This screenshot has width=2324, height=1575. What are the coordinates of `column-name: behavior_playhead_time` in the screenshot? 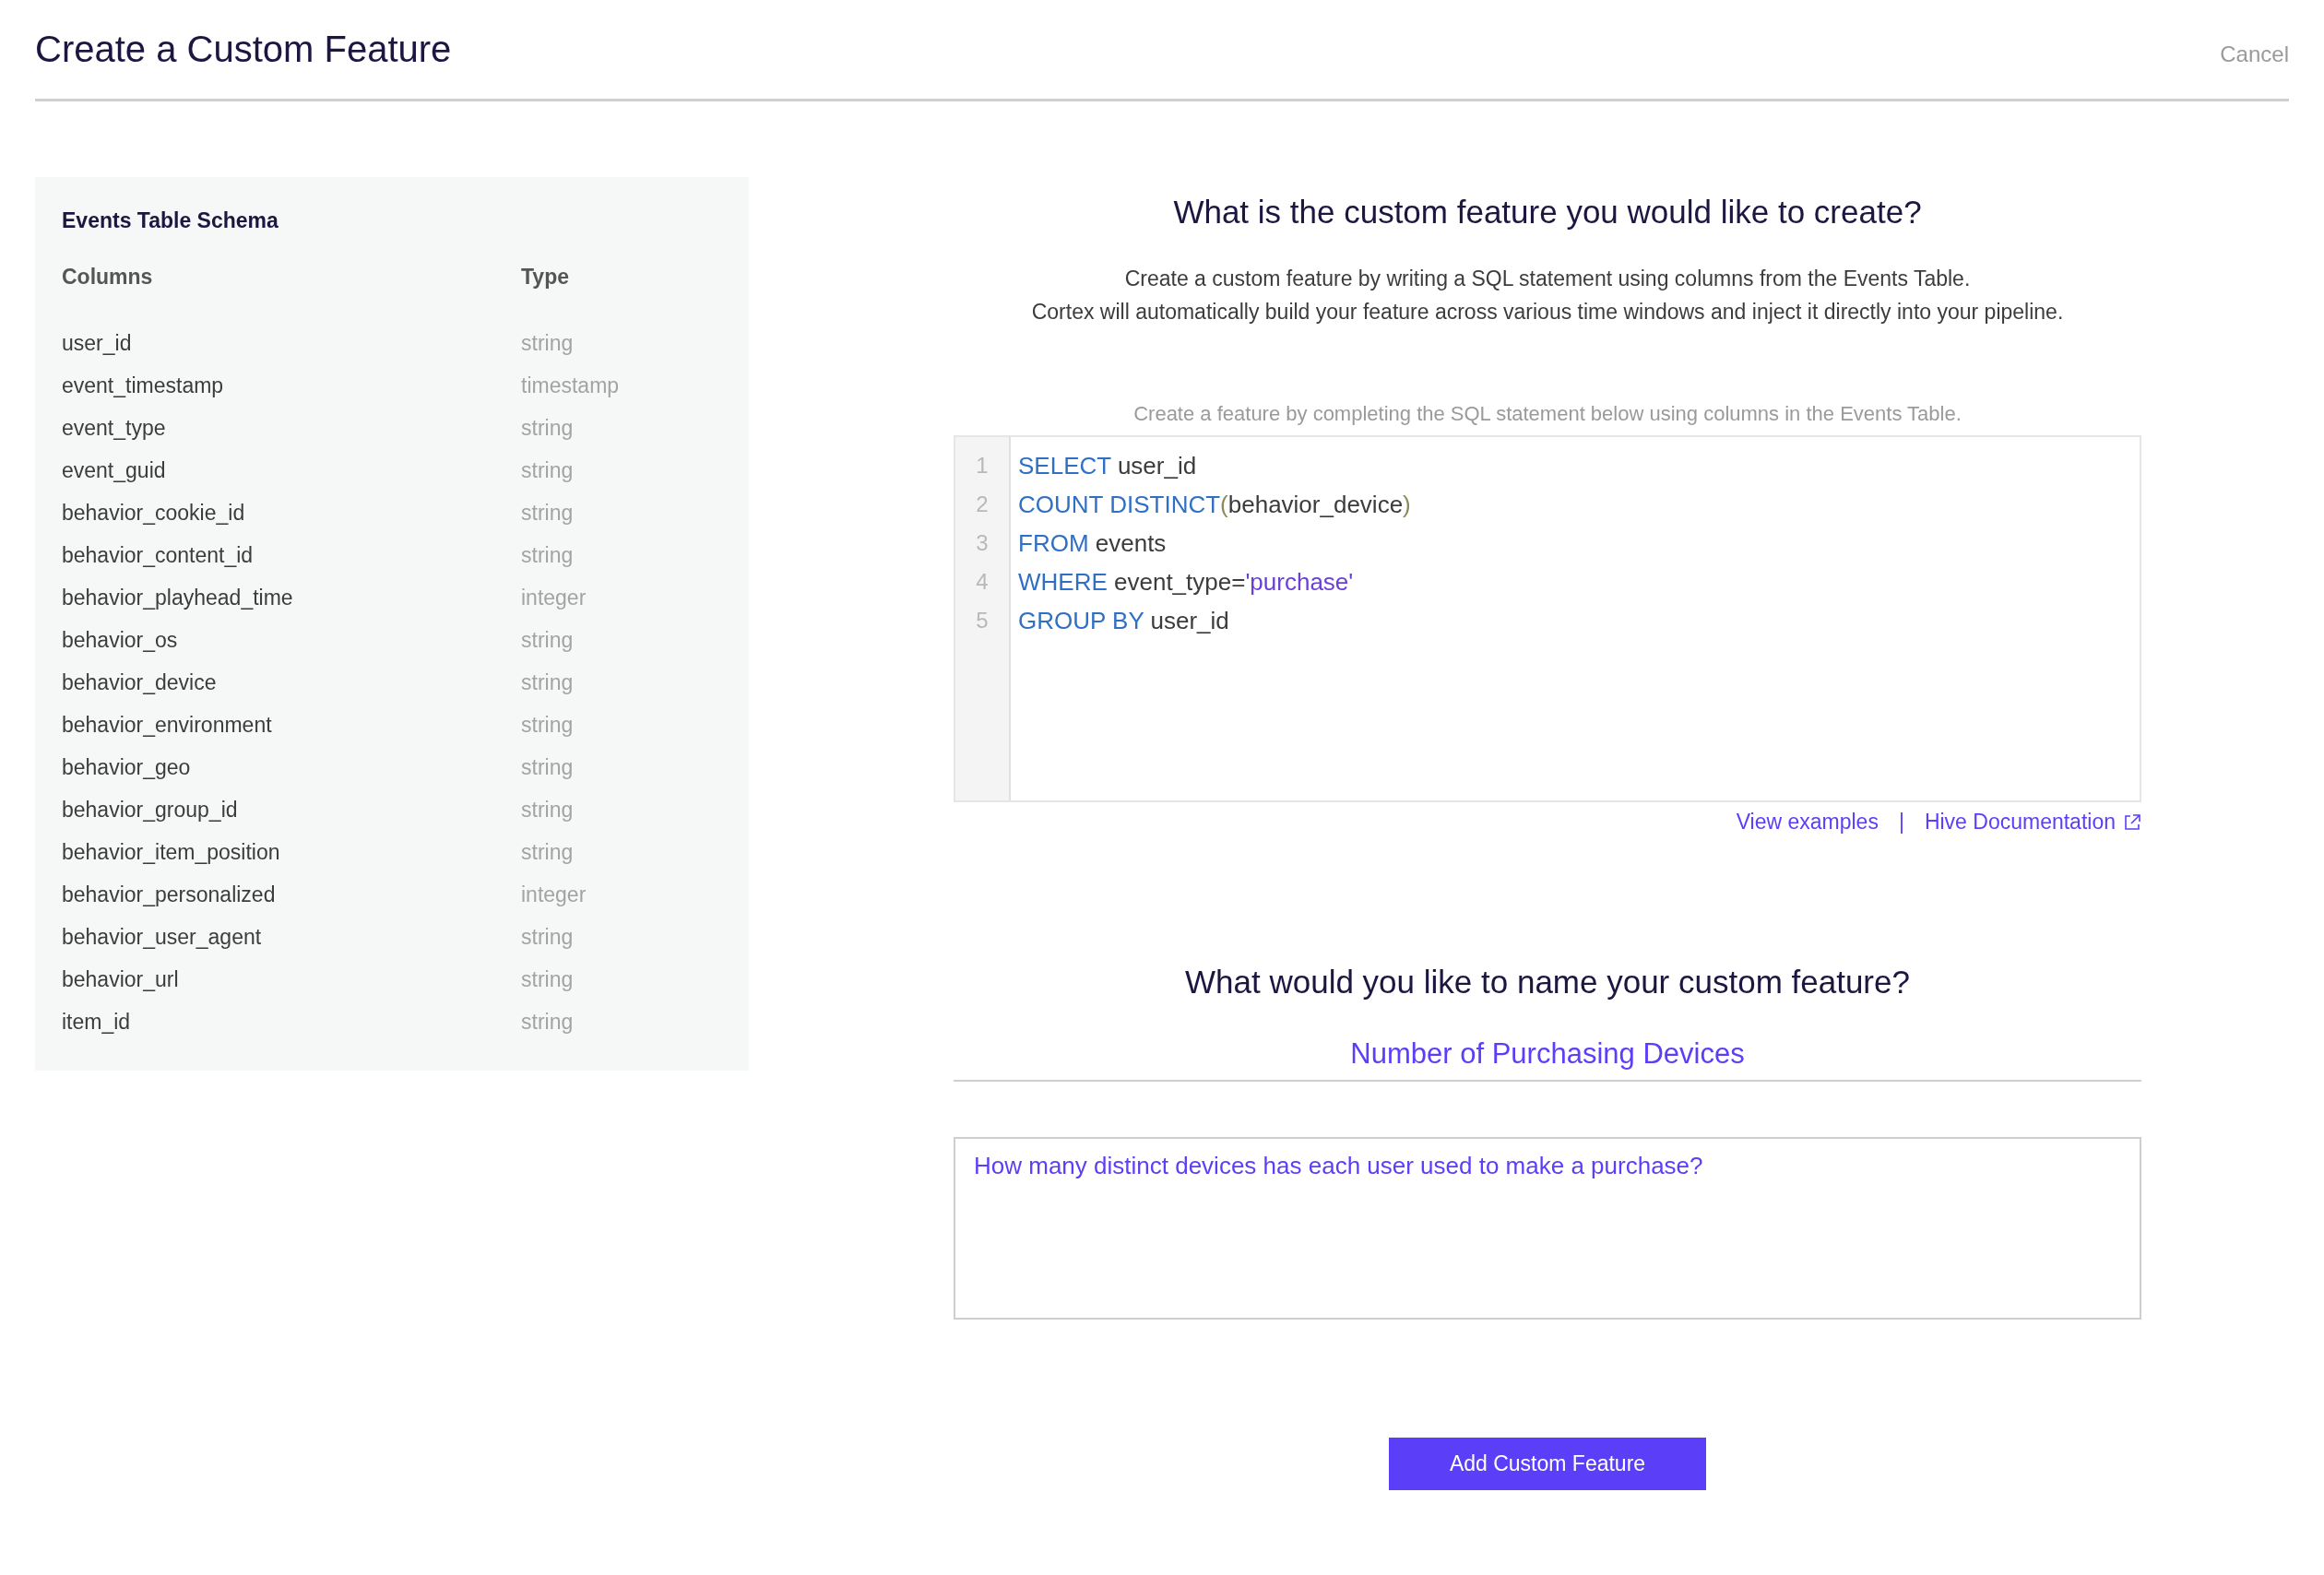 It's located at (178, 598).